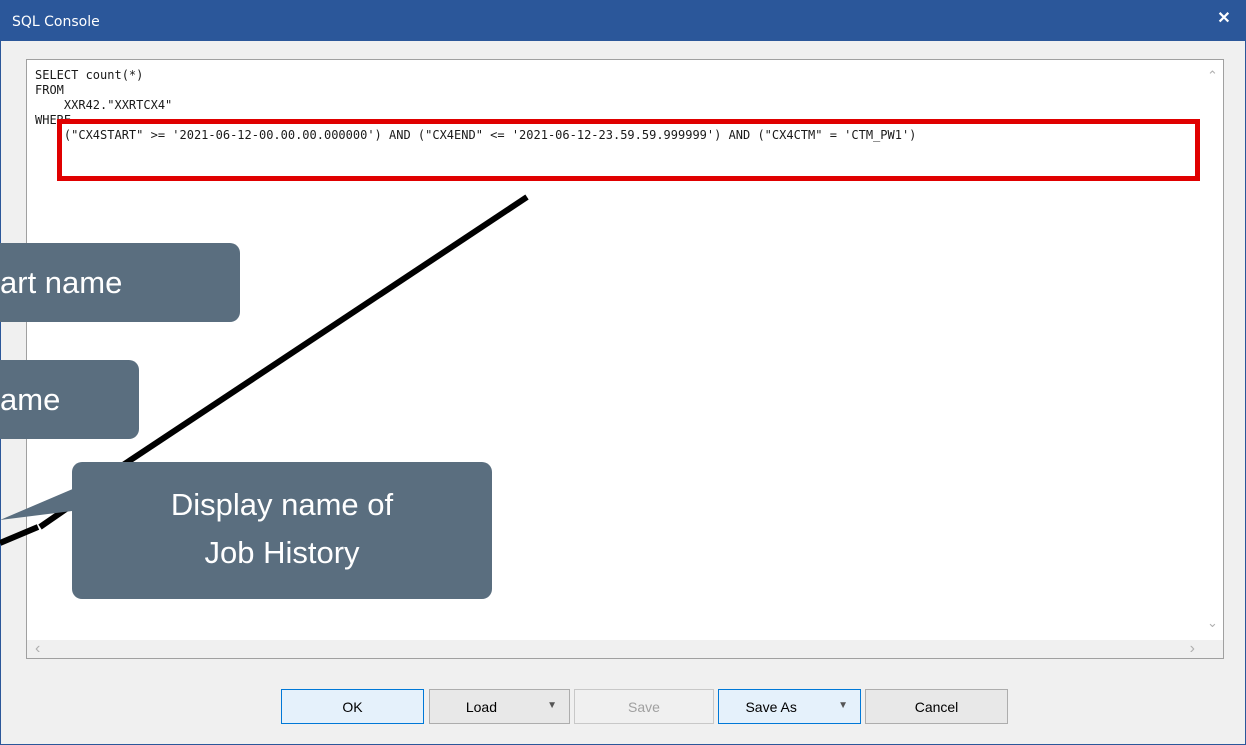 This screenshot has height=745, width=1246. What do you see at coordinates (282, 504) in the screenshot?
I see `callout-job-history-line1: Display name of` at bounding box center [282, 504].